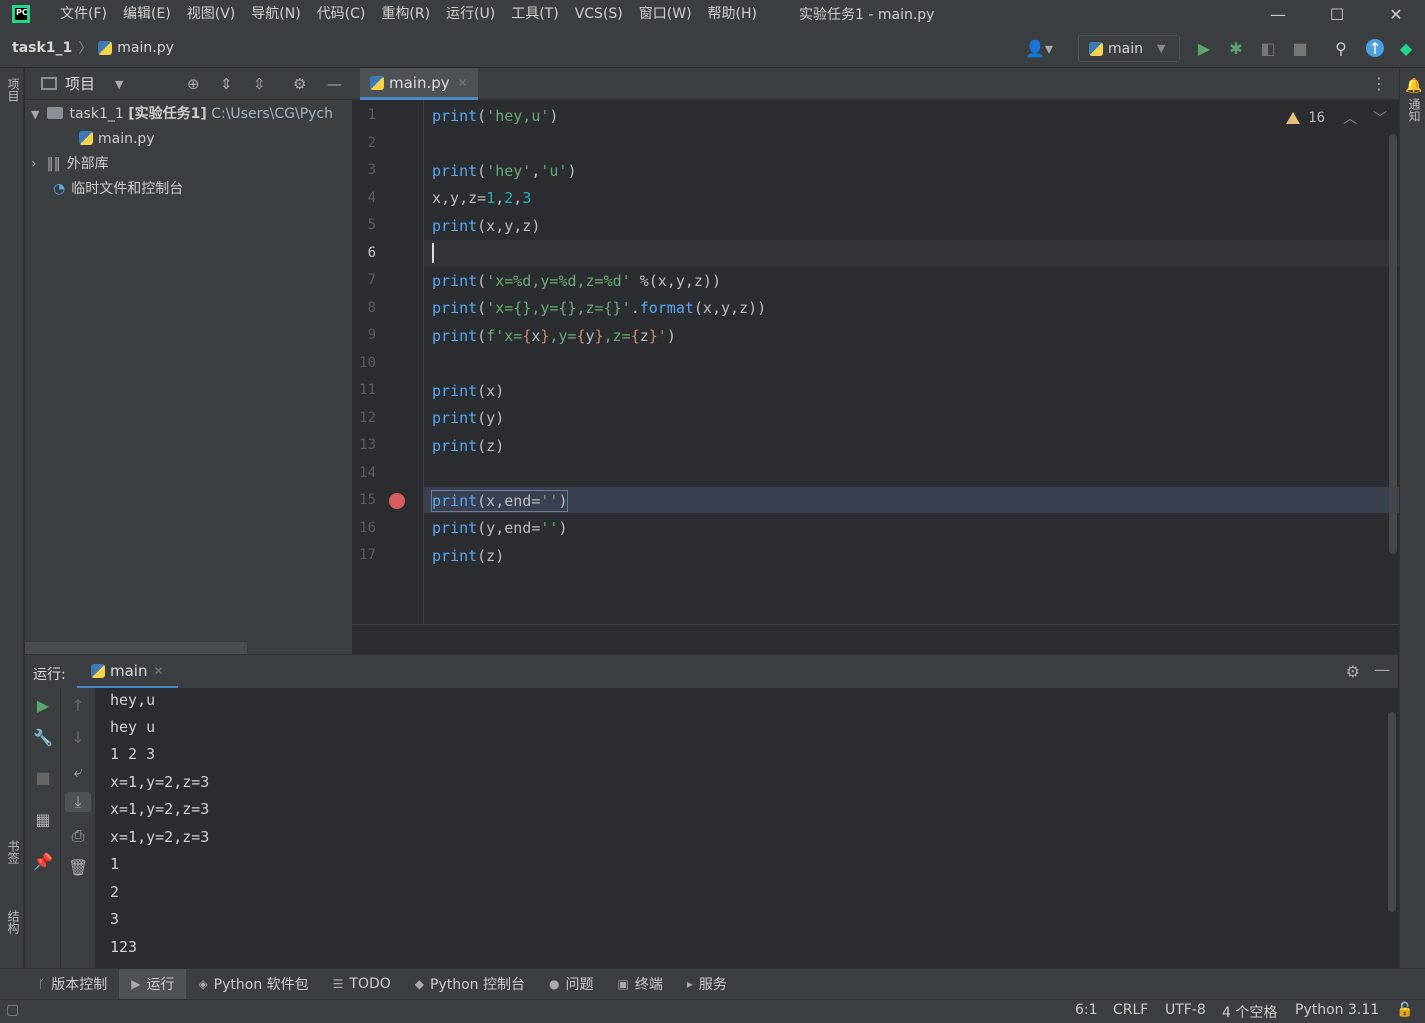 This screenshot has height=1023, width=1425. What do you see at coordinates (623, 984) in the screenshot?
I see `terminal-icon: ▣` at bounding box center [623, 984].